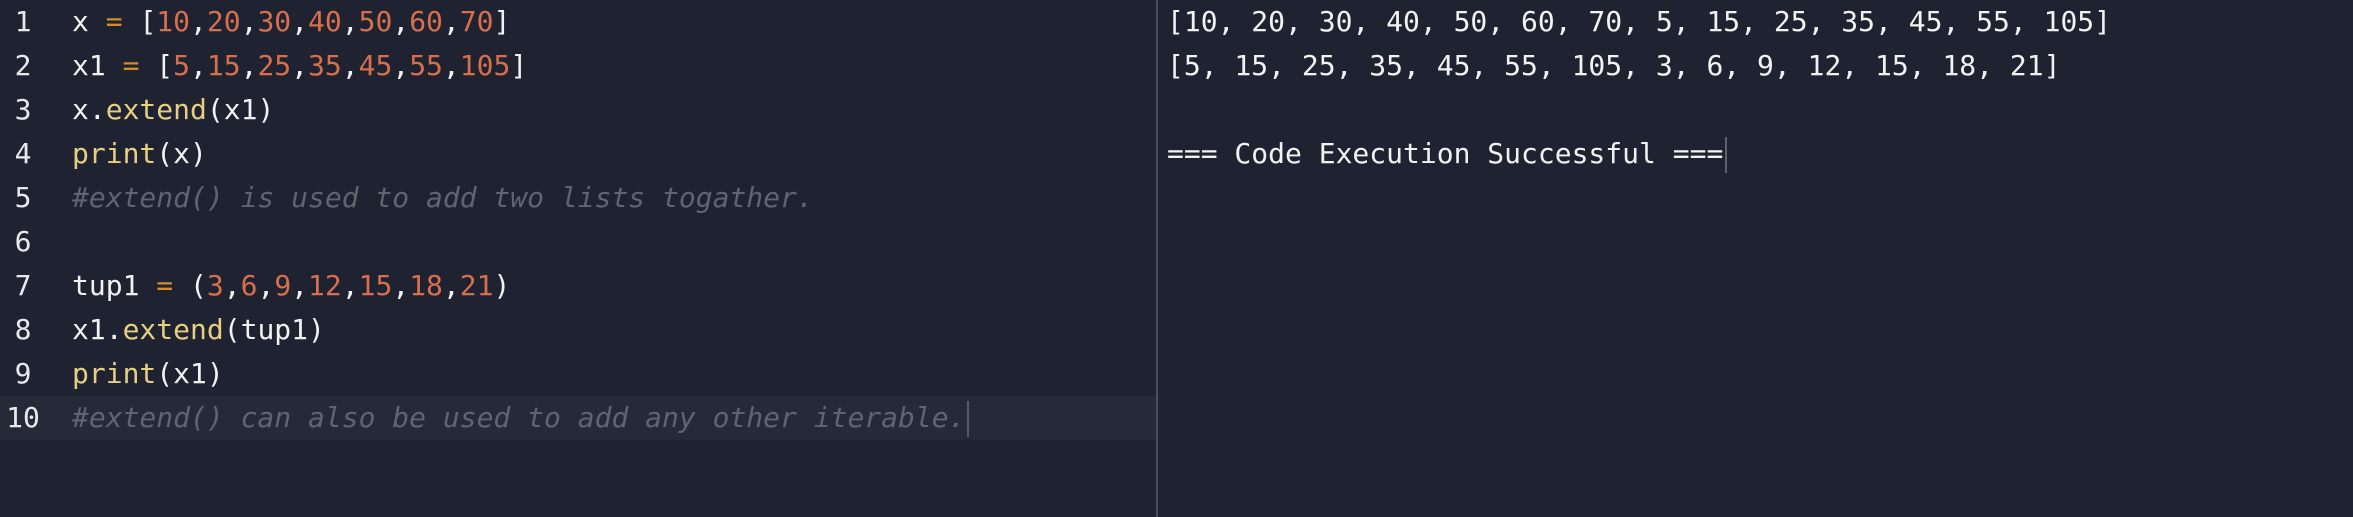  Describe the element at coordinates (23, 329) in the screenshot. I see `line-number: 8` at that location.